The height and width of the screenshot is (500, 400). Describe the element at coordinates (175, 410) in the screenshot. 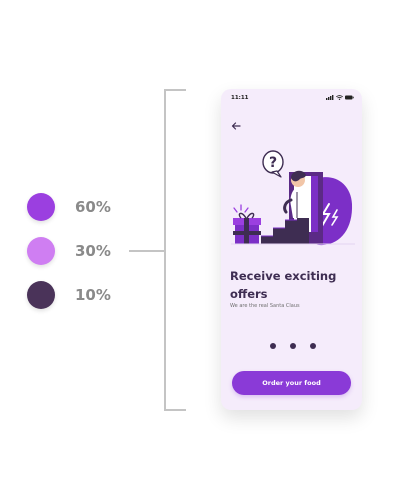

I see `bracket-bottom-tick` at that location.